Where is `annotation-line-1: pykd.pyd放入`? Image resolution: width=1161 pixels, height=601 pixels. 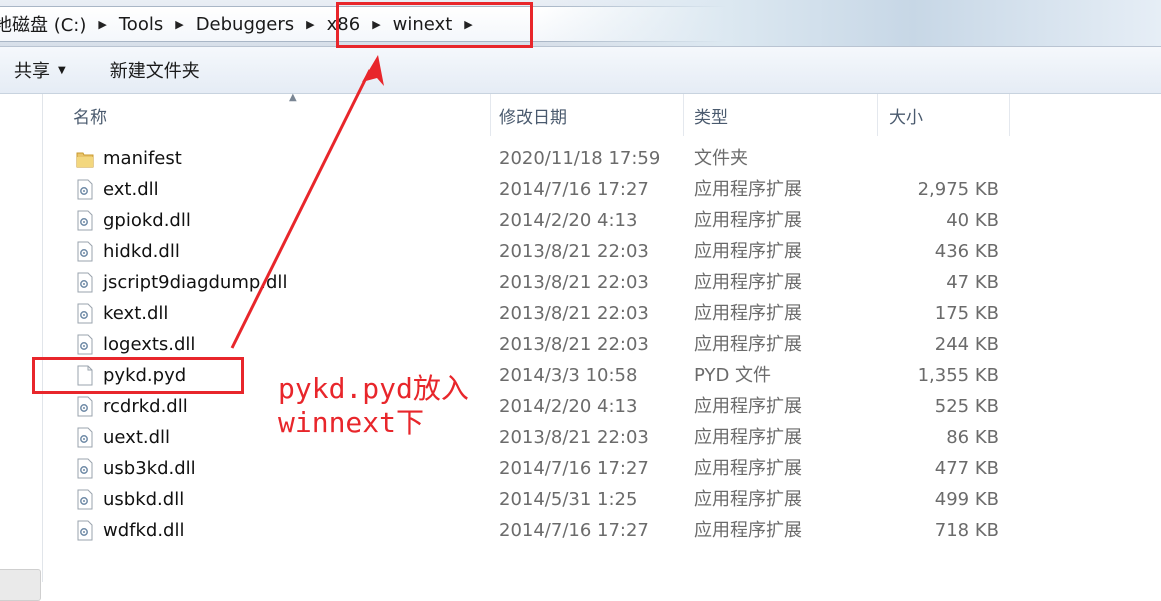 annotation-line-1: pykd.pyd放入 is located at coordinates (373, 388).